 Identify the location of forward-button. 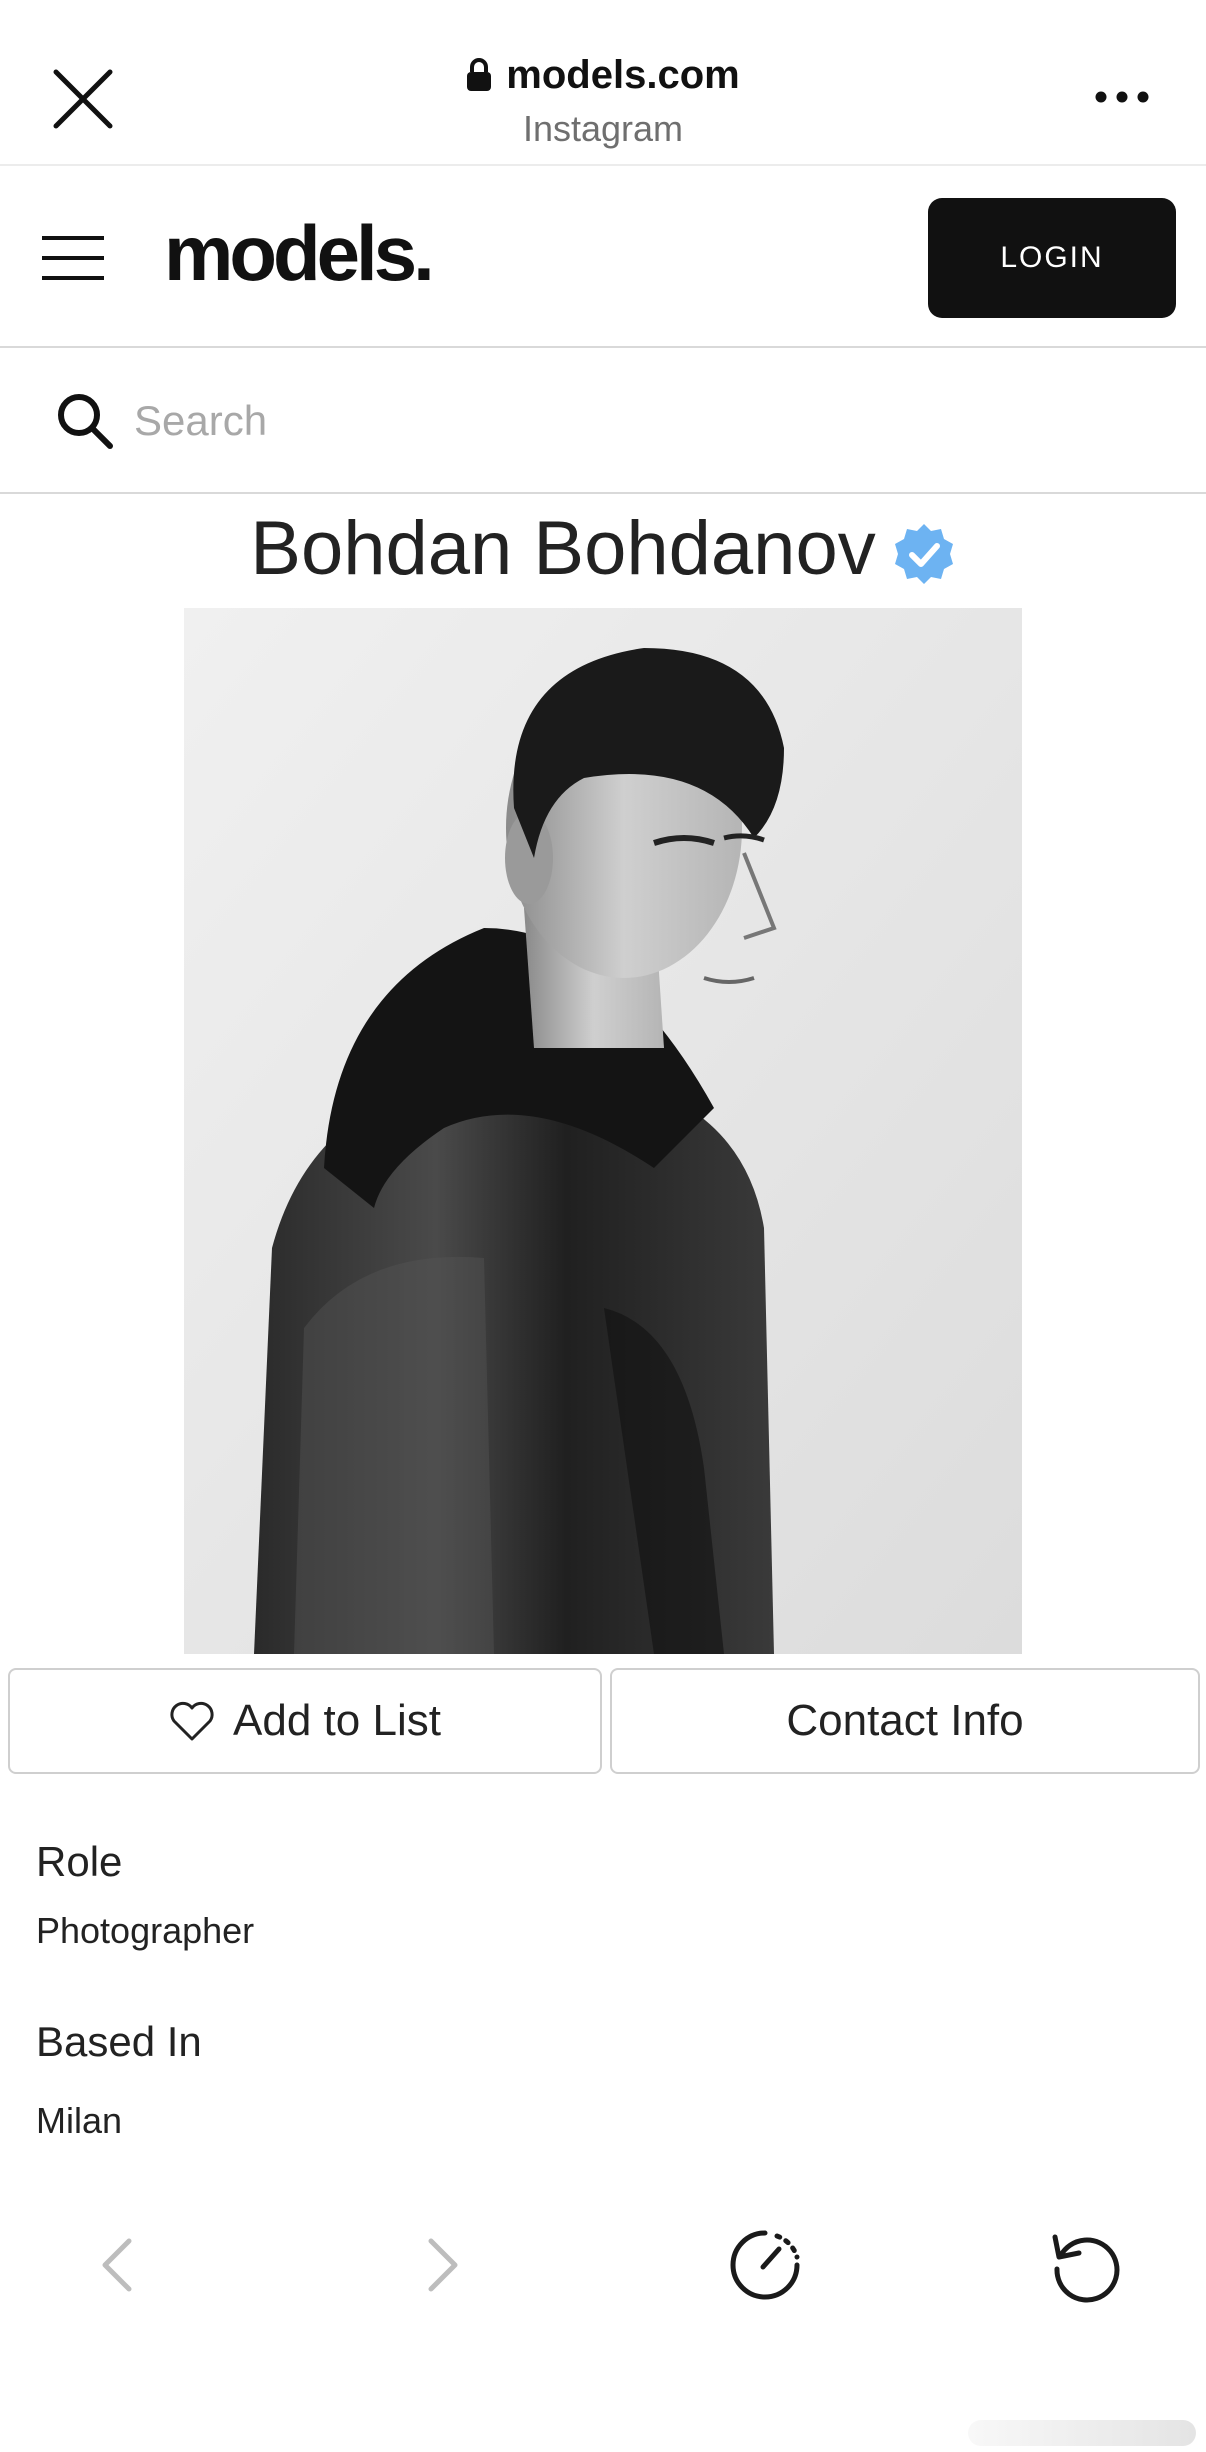
(443, 2265).